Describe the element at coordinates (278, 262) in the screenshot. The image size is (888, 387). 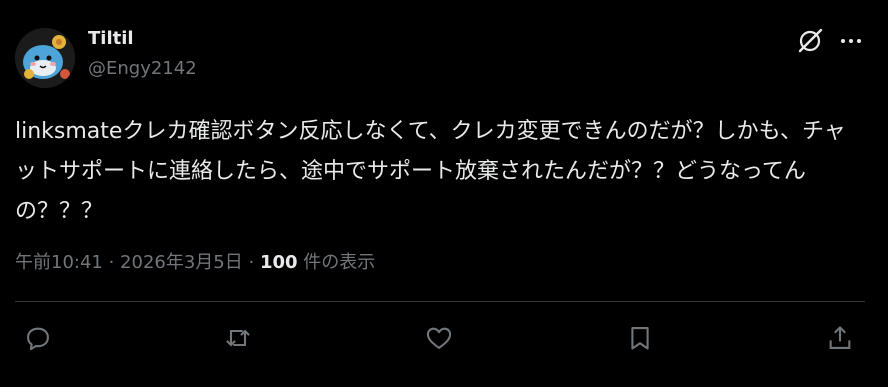
I see `views-count: 100` at that location.